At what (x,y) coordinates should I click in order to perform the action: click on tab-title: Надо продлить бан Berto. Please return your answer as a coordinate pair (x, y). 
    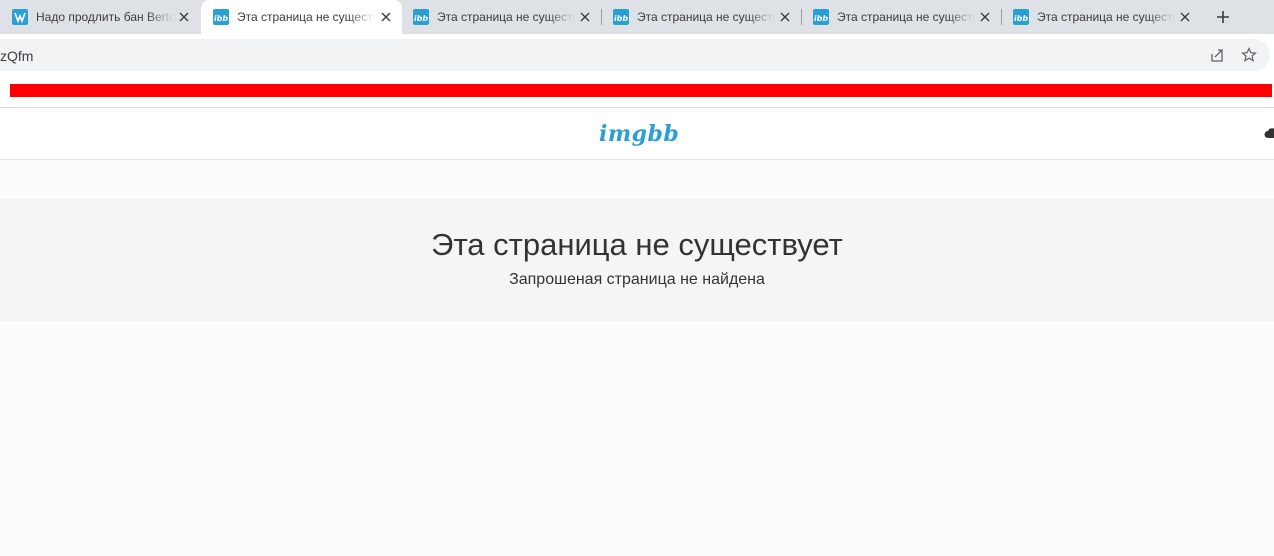
    Looking at the image, I should click on (105, 17).